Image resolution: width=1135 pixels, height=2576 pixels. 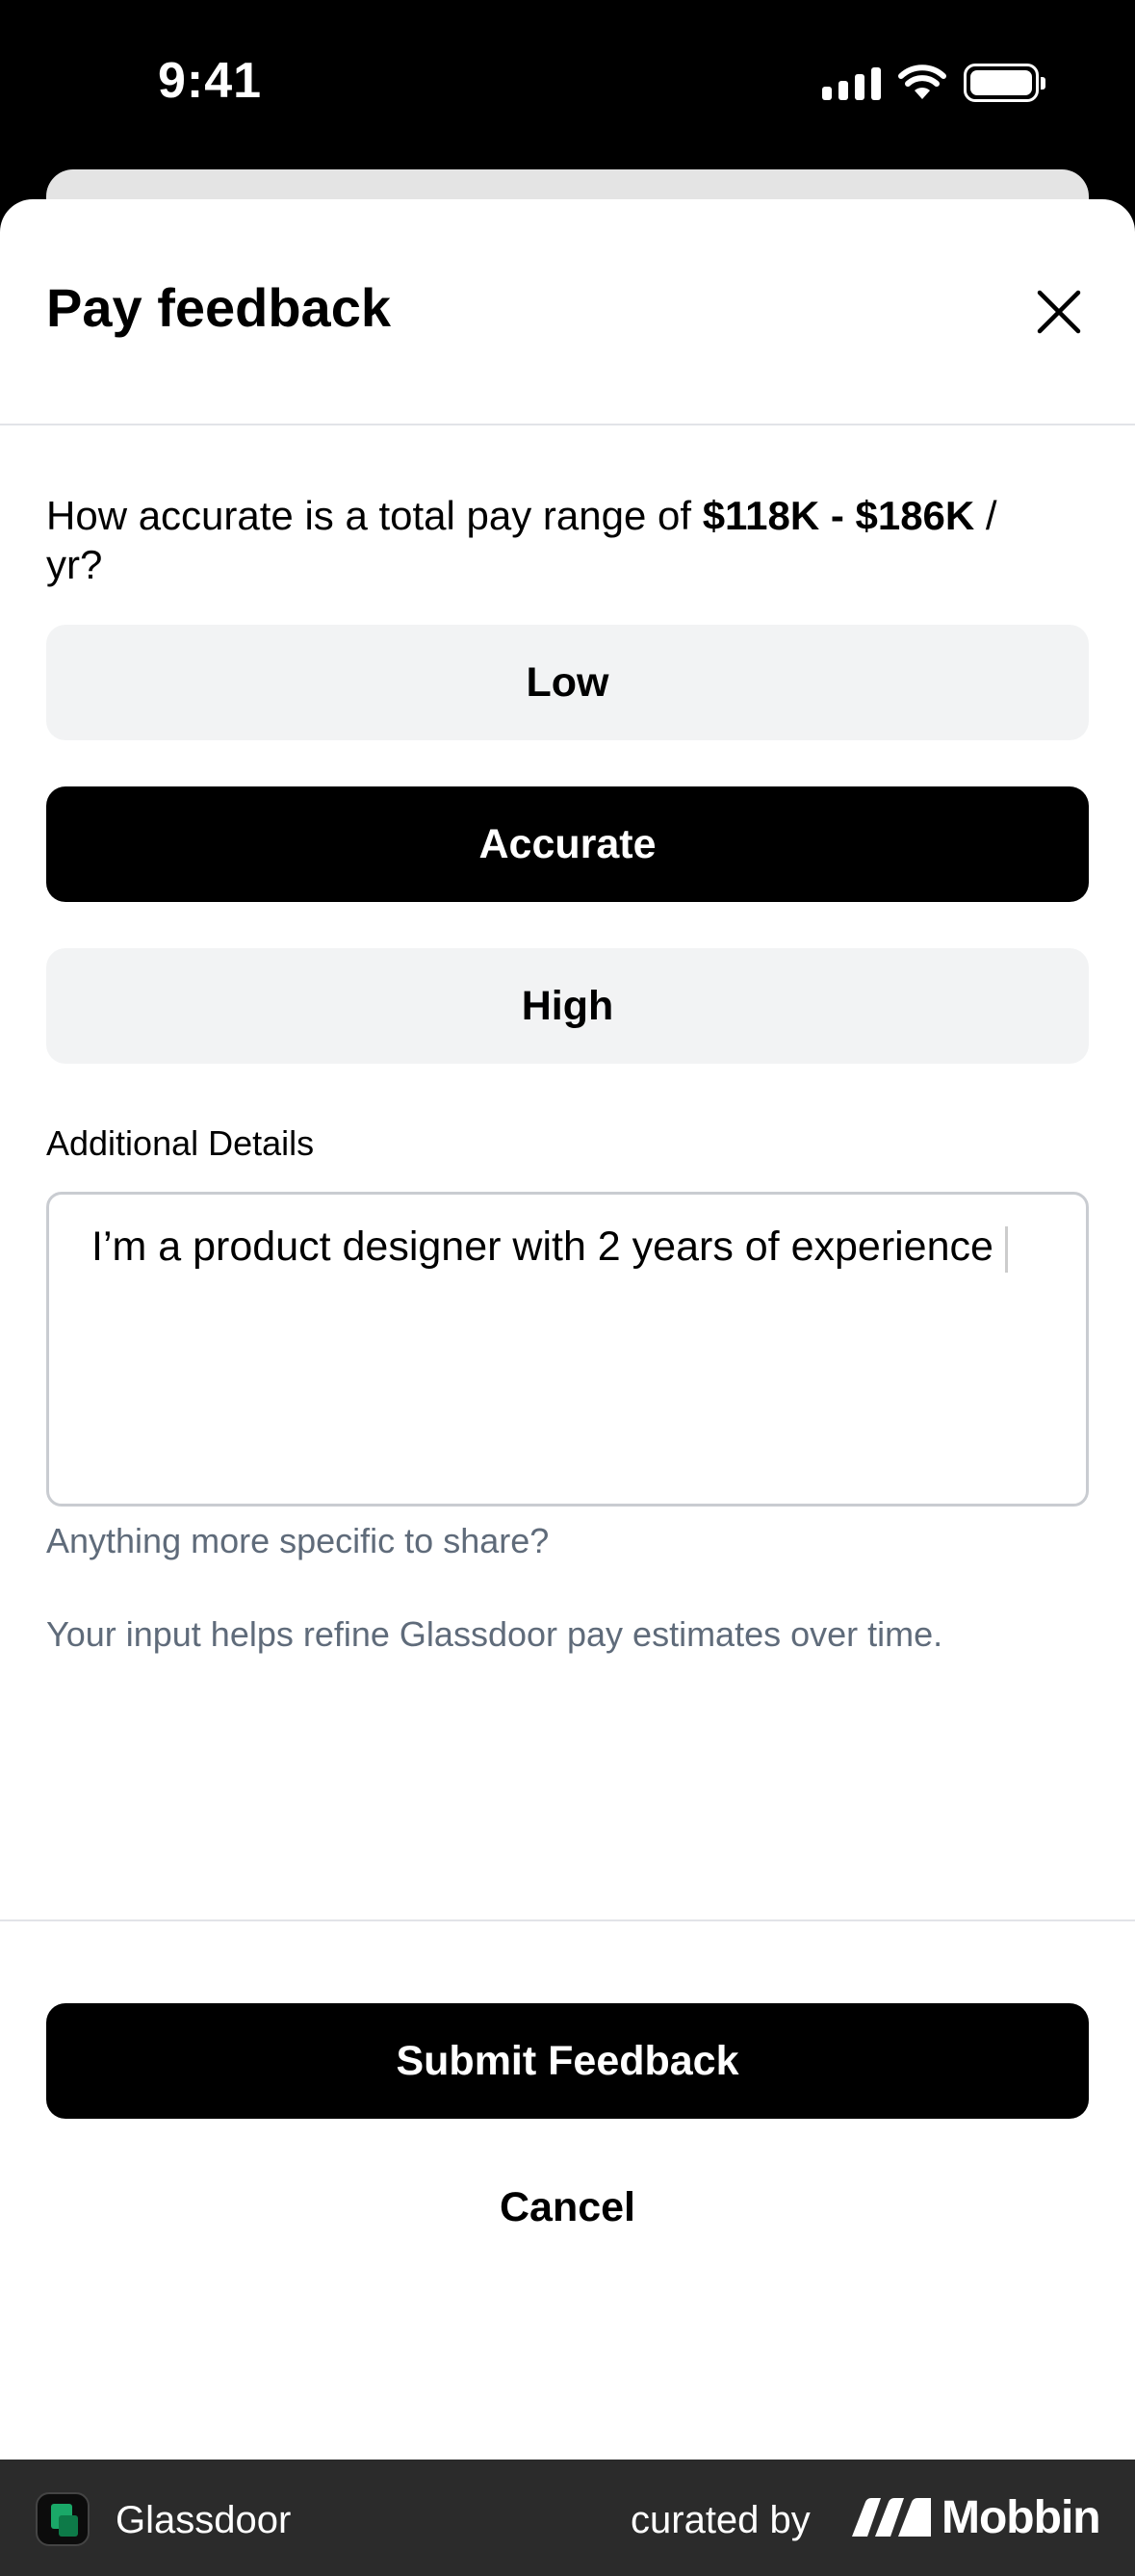 I want to click on option-low-button: Low, so click(x=567, y=683).